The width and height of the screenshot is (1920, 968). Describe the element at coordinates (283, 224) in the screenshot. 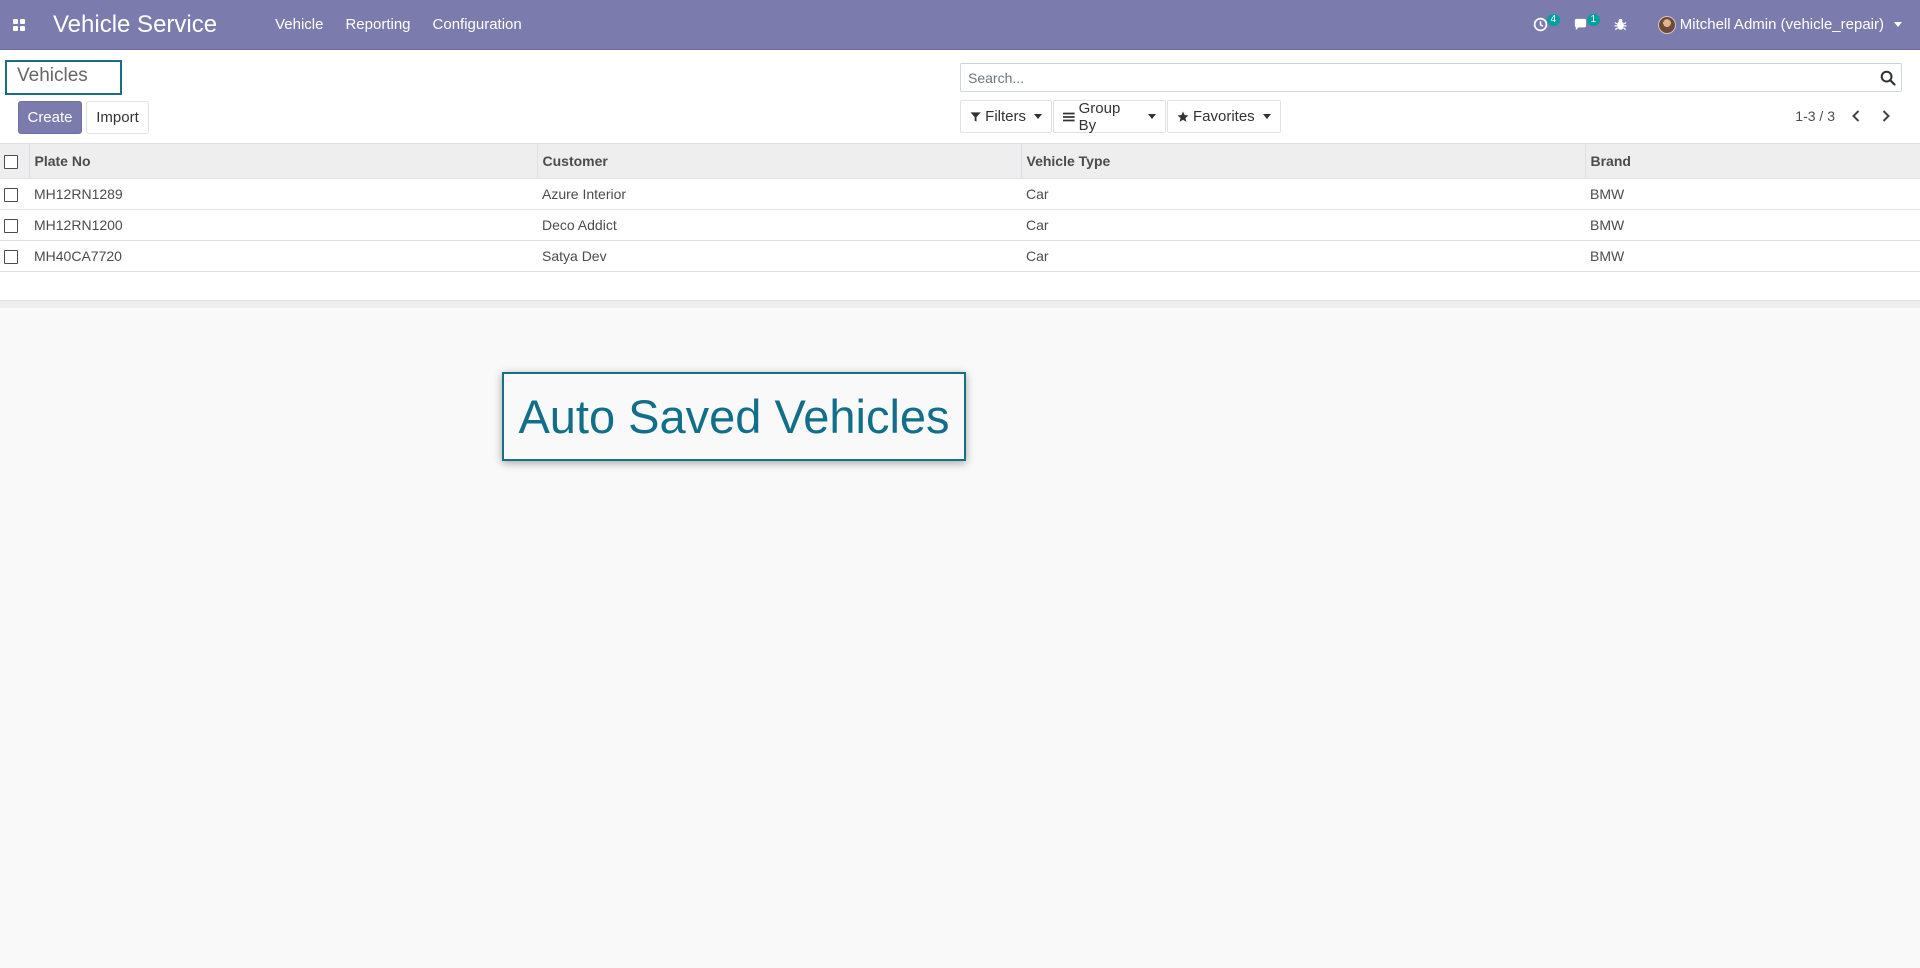

I see `cell-plate-no: MH12RN1200` at that location.